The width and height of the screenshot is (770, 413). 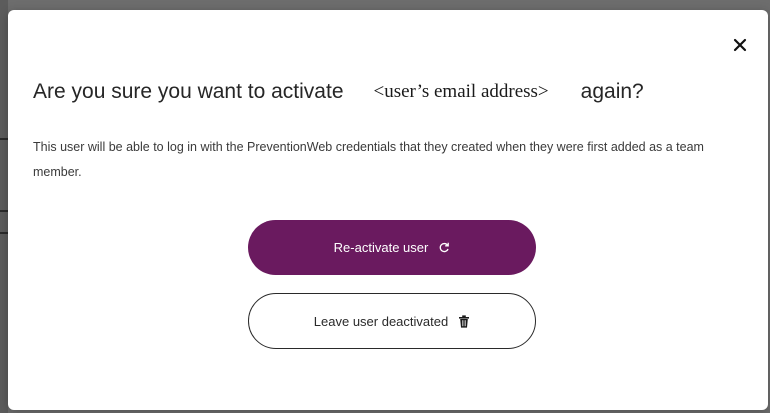 I want to click on close-icon, so click(x=740, y=45).